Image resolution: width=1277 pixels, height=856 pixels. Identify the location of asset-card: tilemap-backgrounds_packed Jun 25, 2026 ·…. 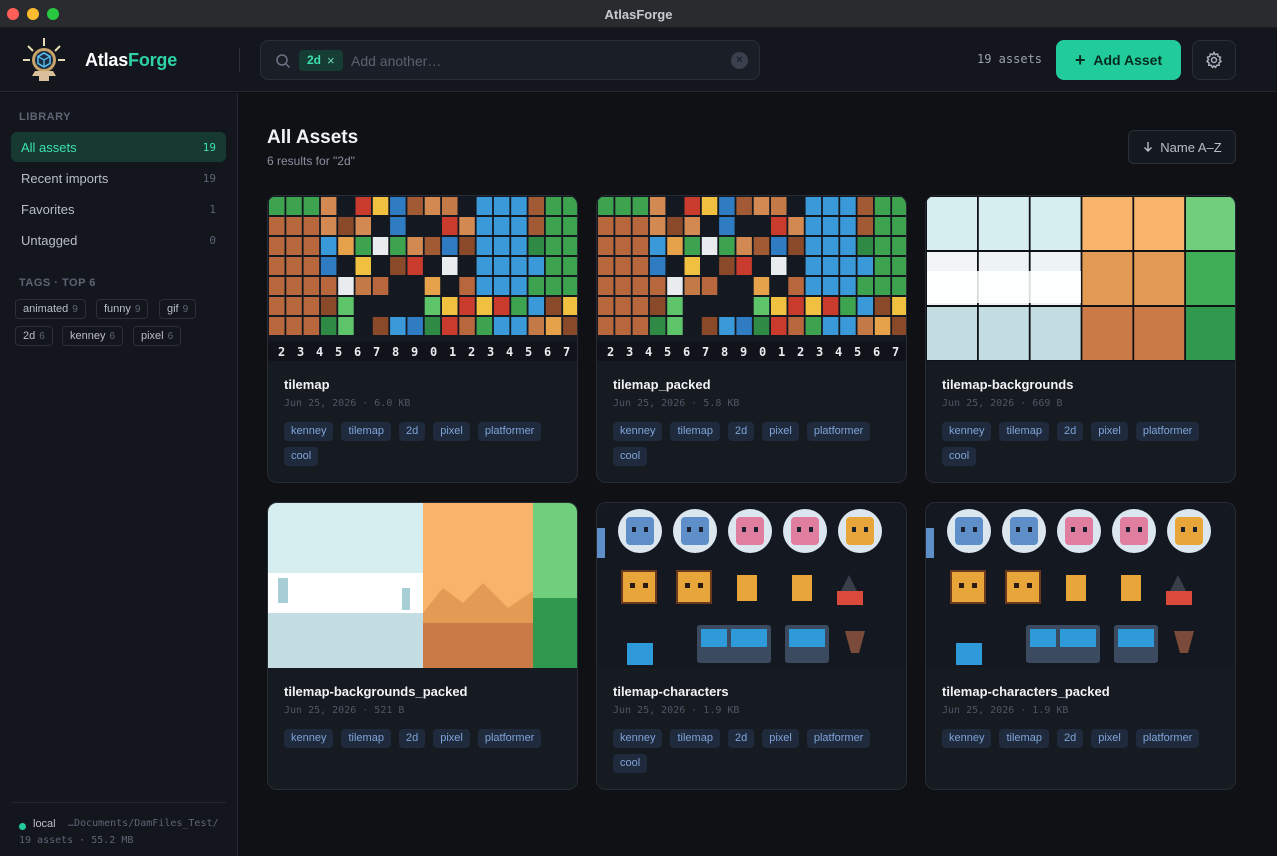
(422, 646).